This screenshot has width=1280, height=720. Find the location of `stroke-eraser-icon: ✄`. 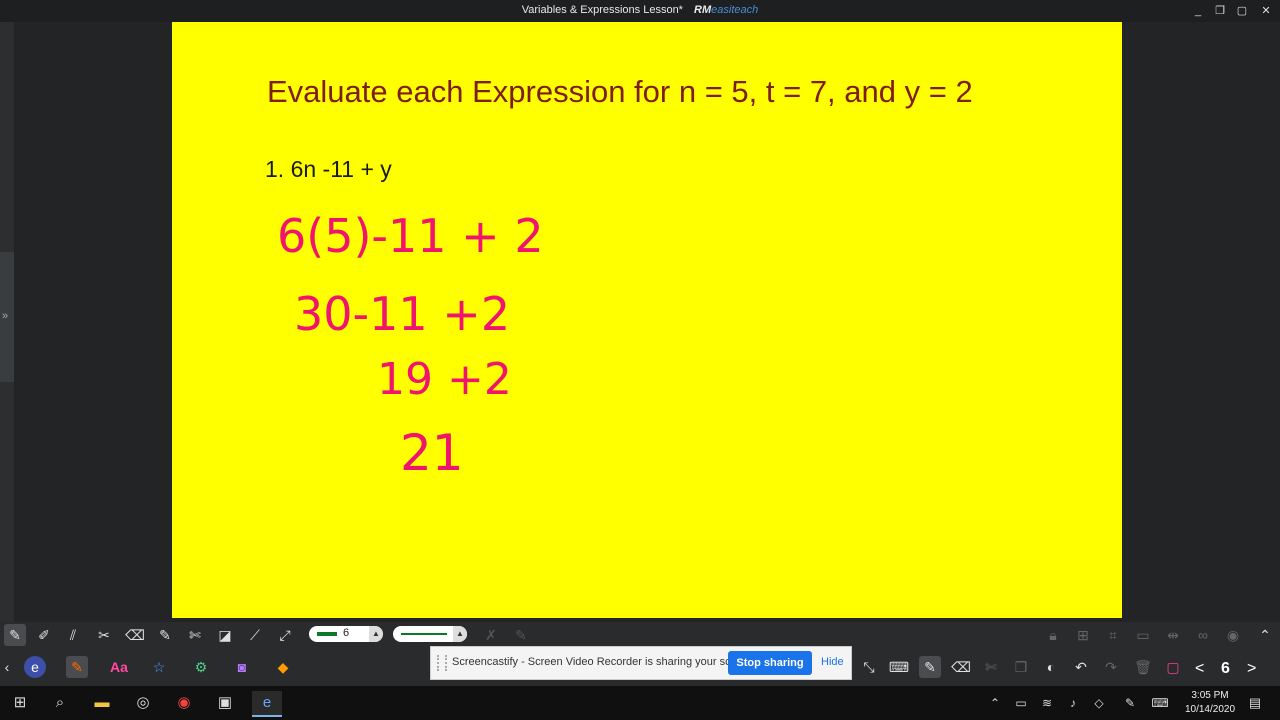

stroke-eraser-icon: ✄ is located at coordinates (195, 635).